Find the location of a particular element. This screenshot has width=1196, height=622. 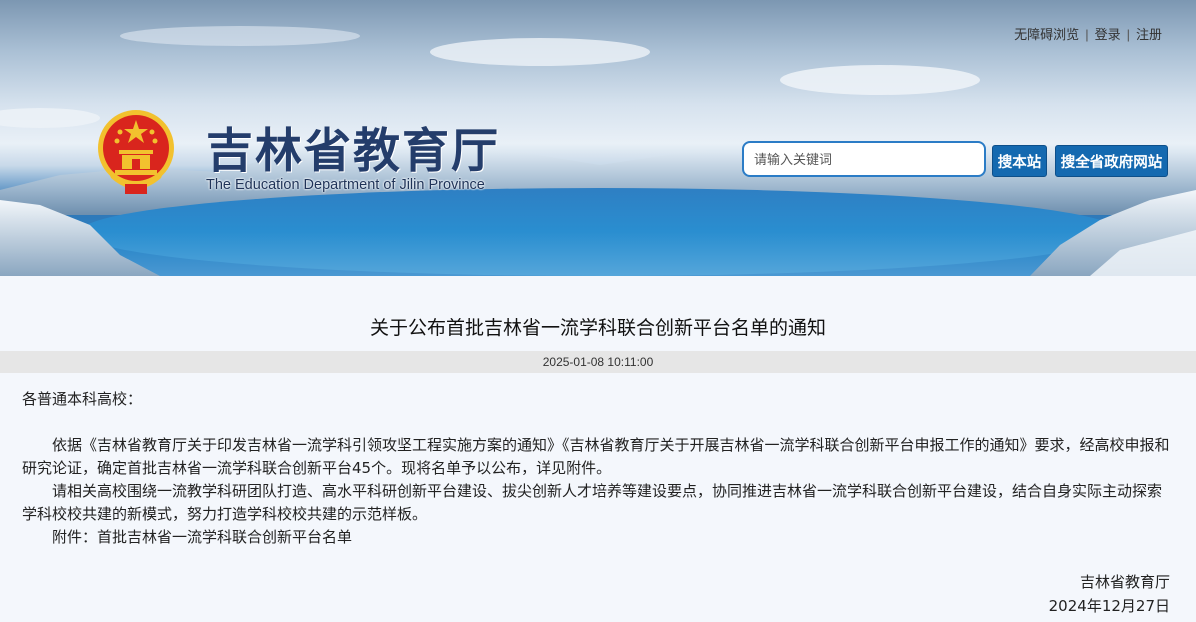

accessibility-link: 无障碍浏览 is located at coordinates (1046, 34).